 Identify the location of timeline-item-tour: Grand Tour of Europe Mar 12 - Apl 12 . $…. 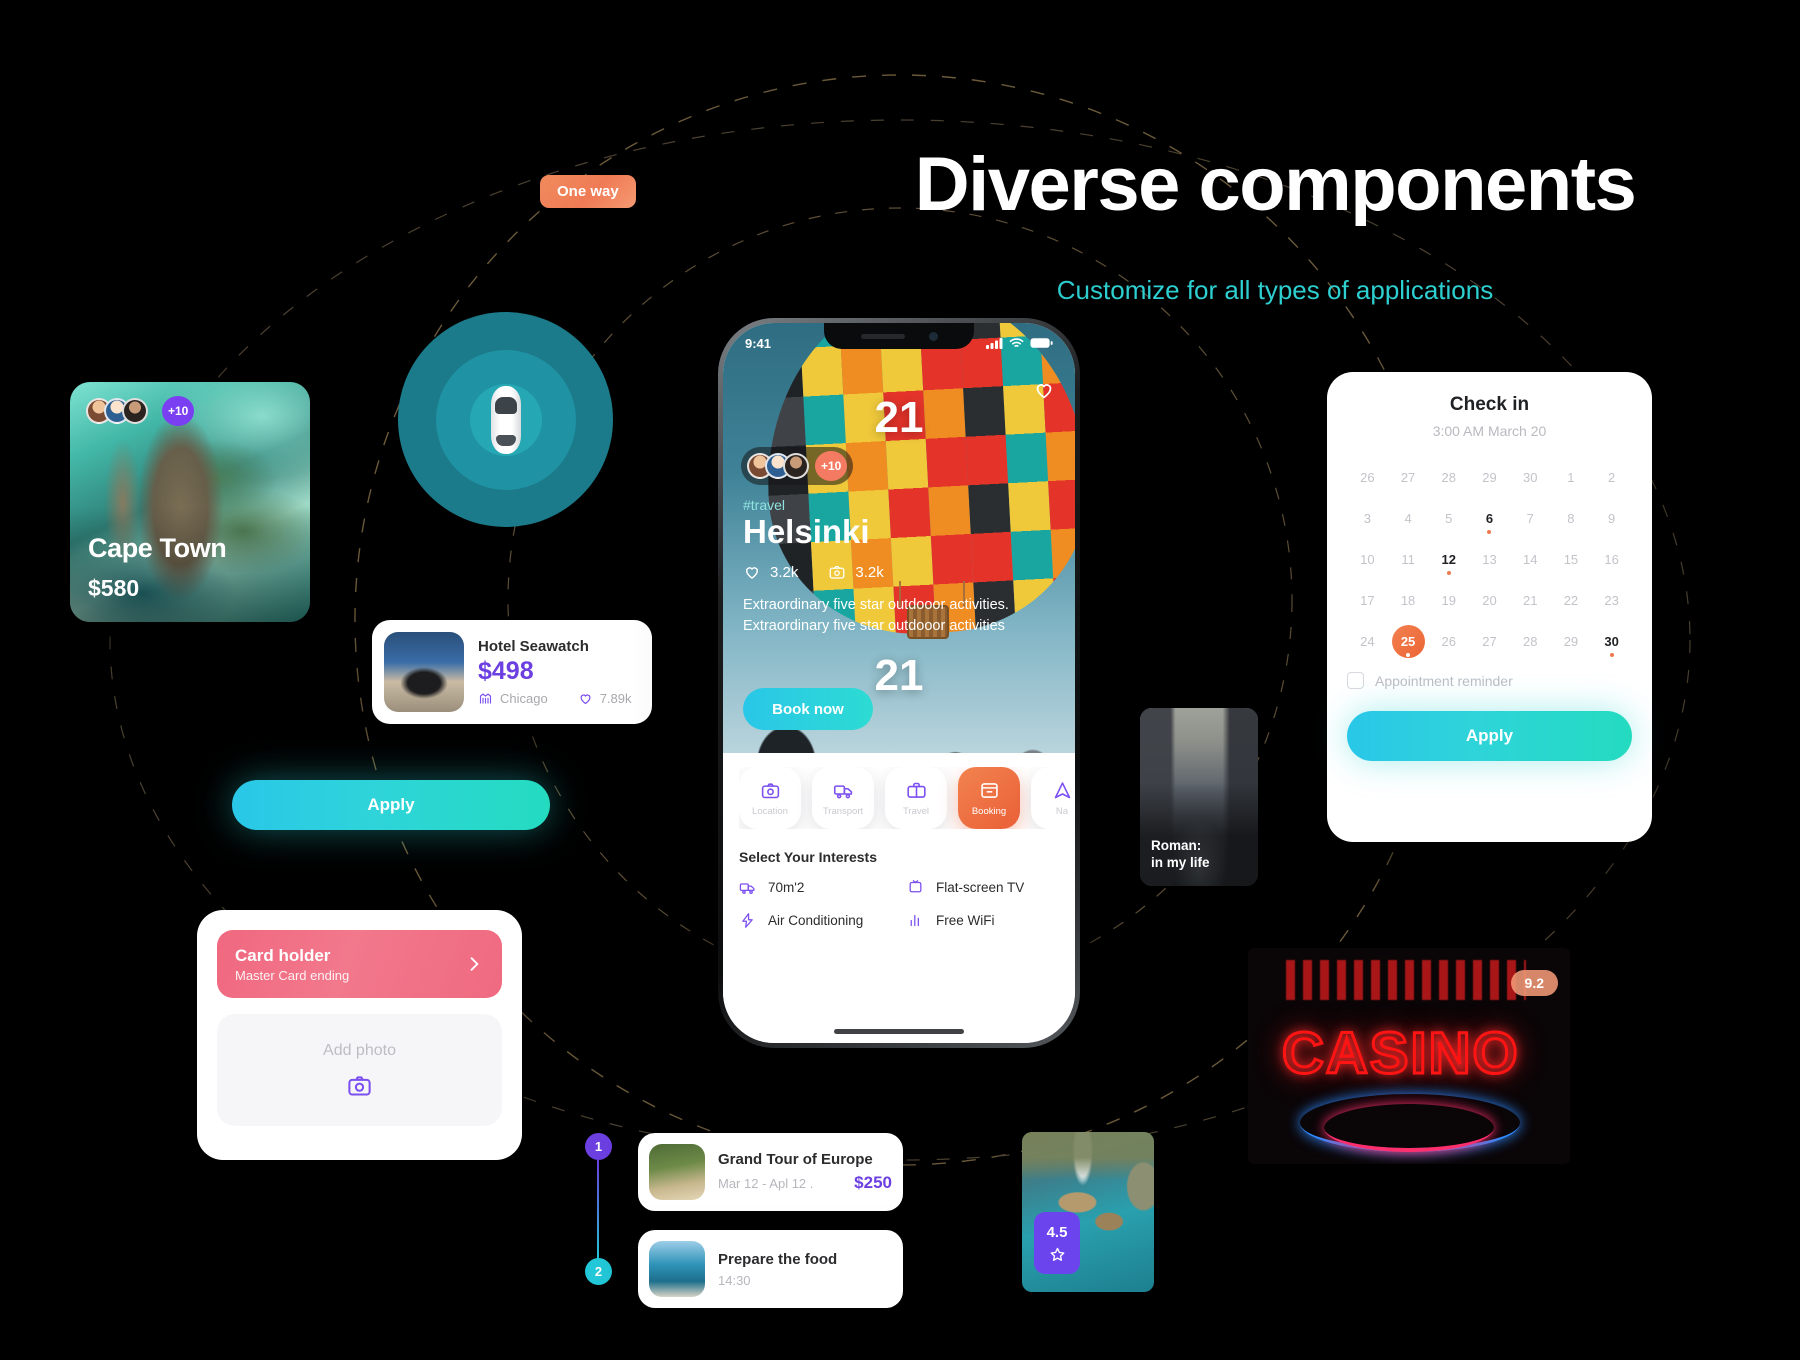
(770, 1172).